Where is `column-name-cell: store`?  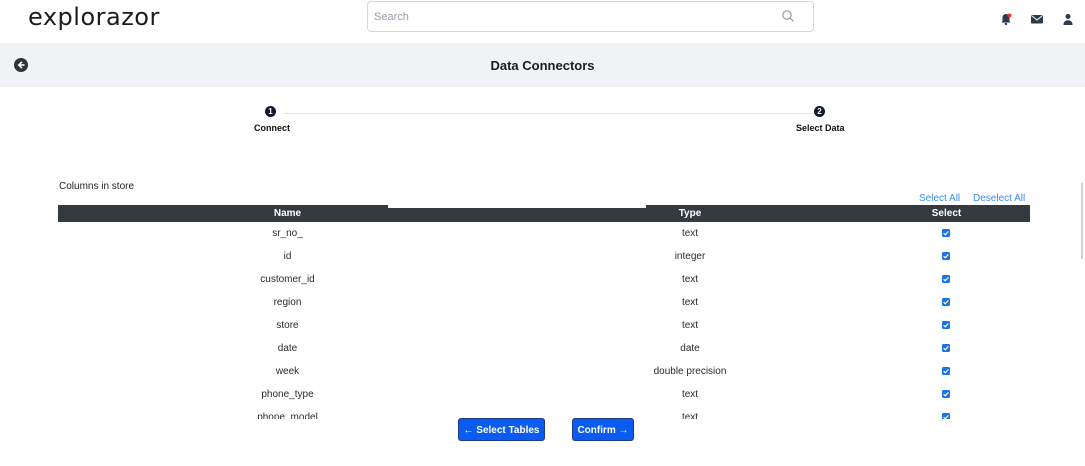 column-name-cell: store is located at coordinates (287, 325).